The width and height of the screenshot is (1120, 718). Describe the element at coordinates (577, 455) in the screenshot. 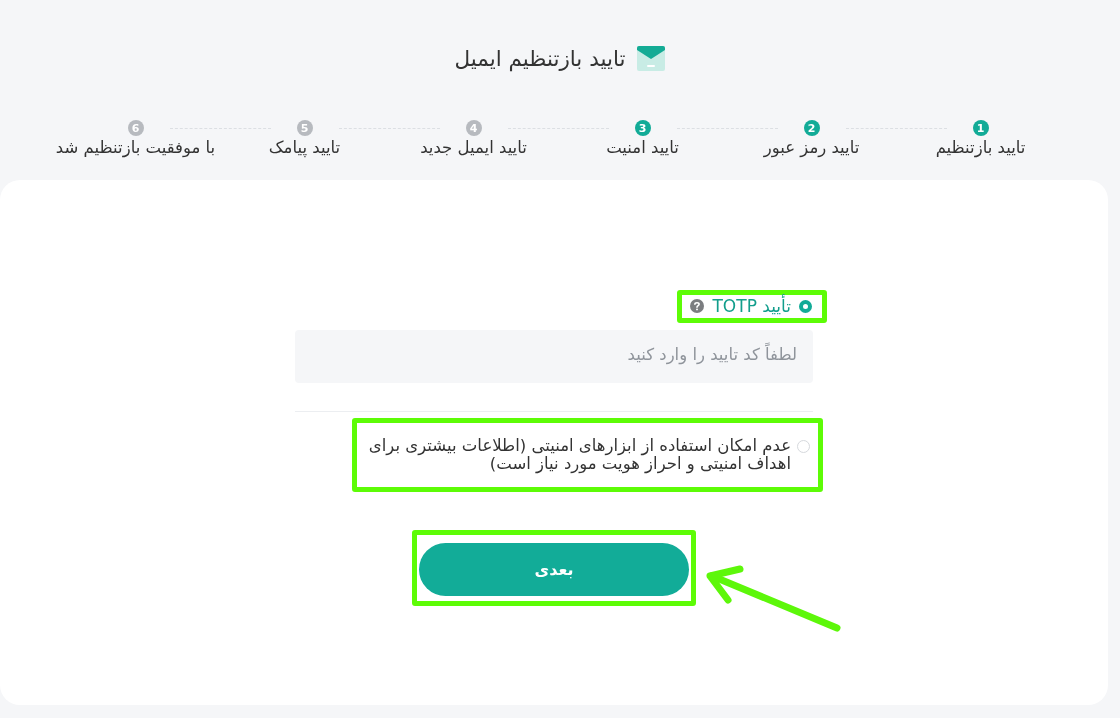

I see `option-label: عدم امکان استفاده از ابزارهای امنیتی (اطلاعات بیشتری برای اهداف امنیتی و احراز هویت مورد نیاز است)` at that location.